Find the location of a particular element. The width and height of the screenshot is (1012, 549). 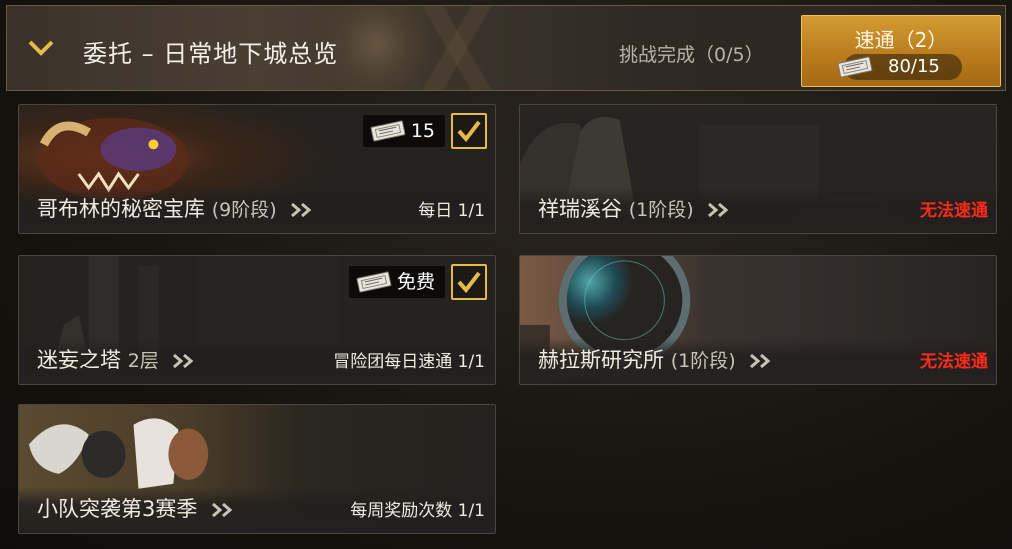

dungeon-card-goblin: 15 哥布林的秘密宝库 (9阶段) 每日 1/1 is located at coordinates (257, 169).